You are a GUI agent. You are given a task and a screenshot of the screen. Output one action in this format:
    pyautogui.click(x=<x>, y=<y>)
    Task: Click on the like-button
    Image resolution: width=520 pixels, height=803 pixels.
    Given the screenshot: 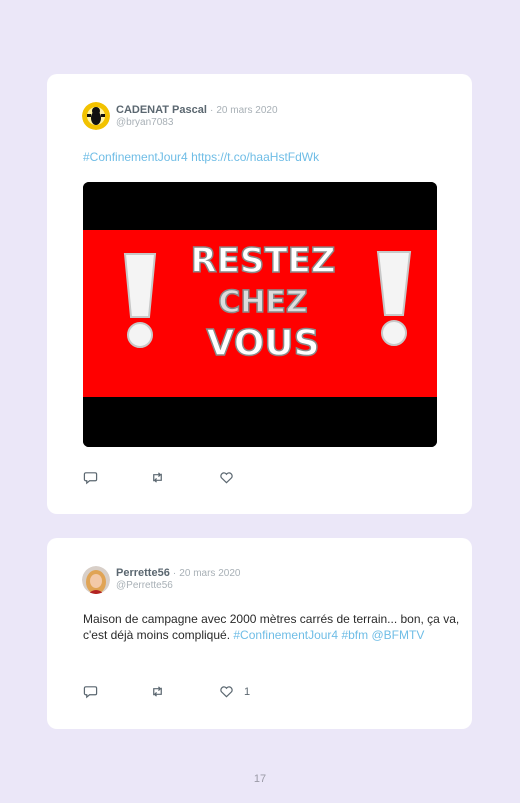 What is the action you would take?
    pyautogui.click(x=231, y=477)
    